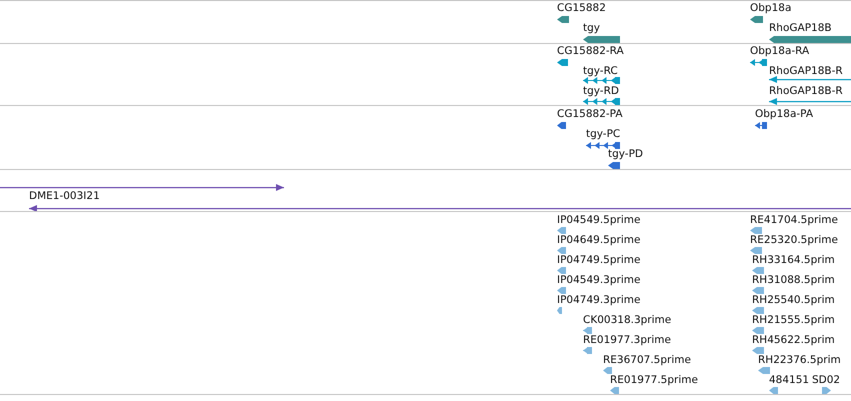 This screenshot has height=401, width=851. I want to click on feature-label: Obp18a-RA, so click(780, 51).